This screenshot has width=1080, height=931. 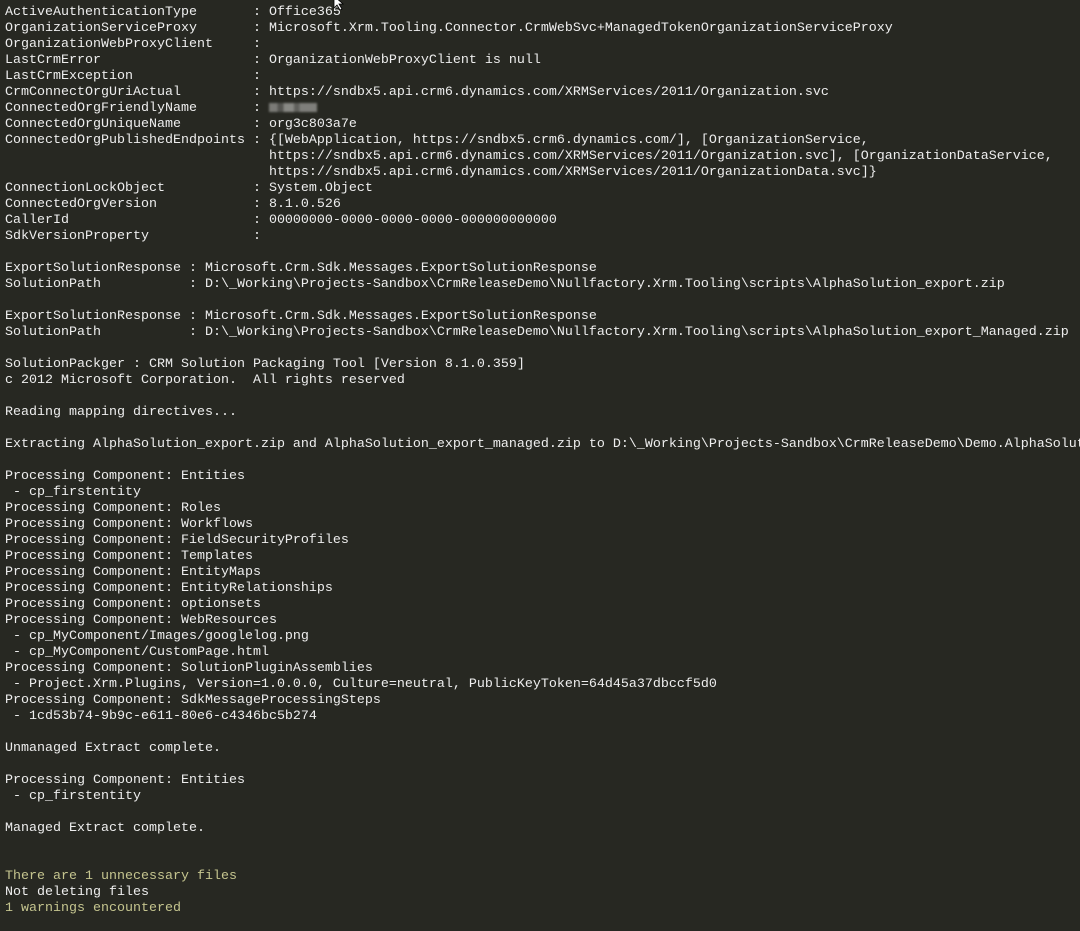 I want to click on mouse-pointer-icon, so click(x=339, y=5).